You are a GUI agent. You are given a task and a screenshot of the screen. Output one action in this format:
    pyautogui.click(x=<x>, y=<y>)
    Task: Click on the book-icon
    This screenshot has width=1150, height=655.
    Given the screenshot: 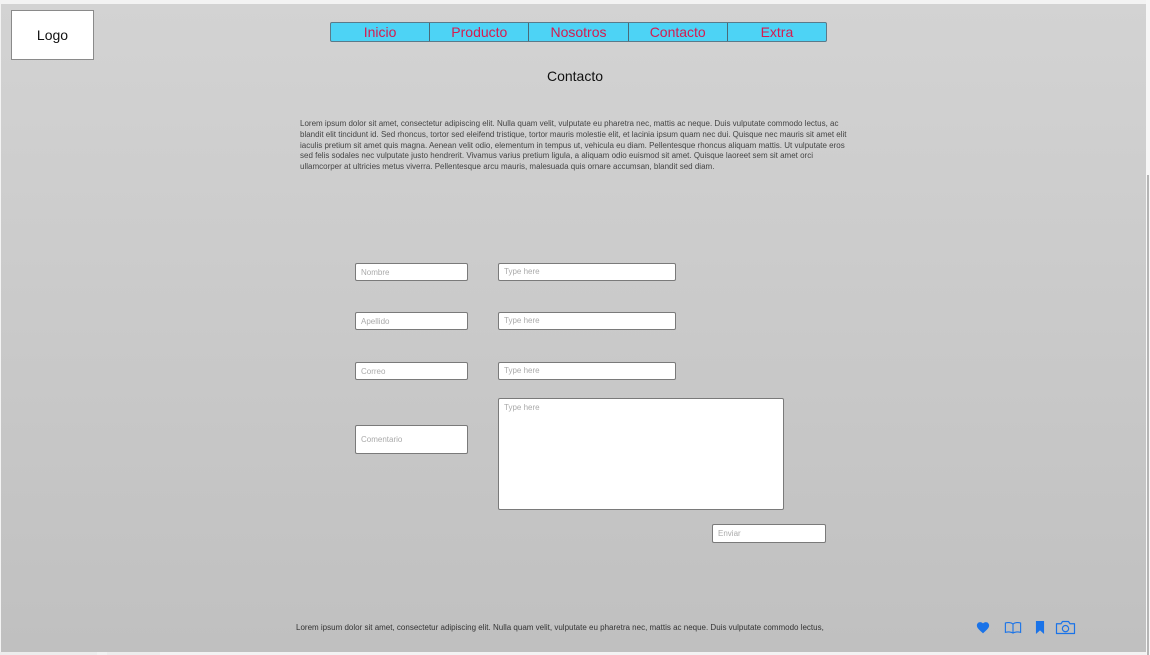 What is the action you would take?
    pyautogui.click(x=1013, y=627)
    